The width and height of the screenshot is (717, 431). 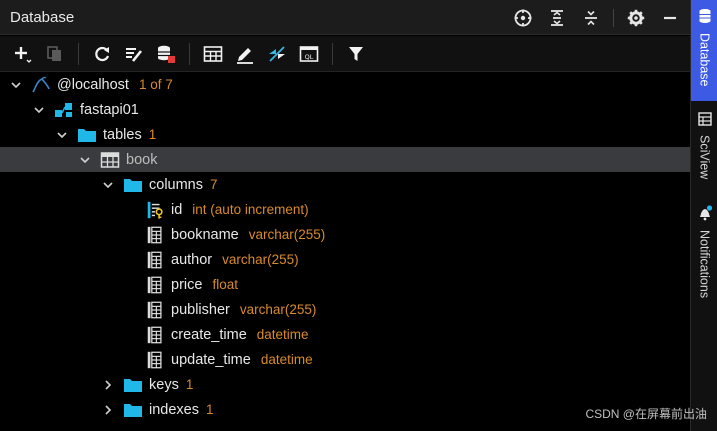 What do you see at coordinates (155, 210) in the screenshot?
I see `primary-key-column-icon` at bounding box center [155, 210].